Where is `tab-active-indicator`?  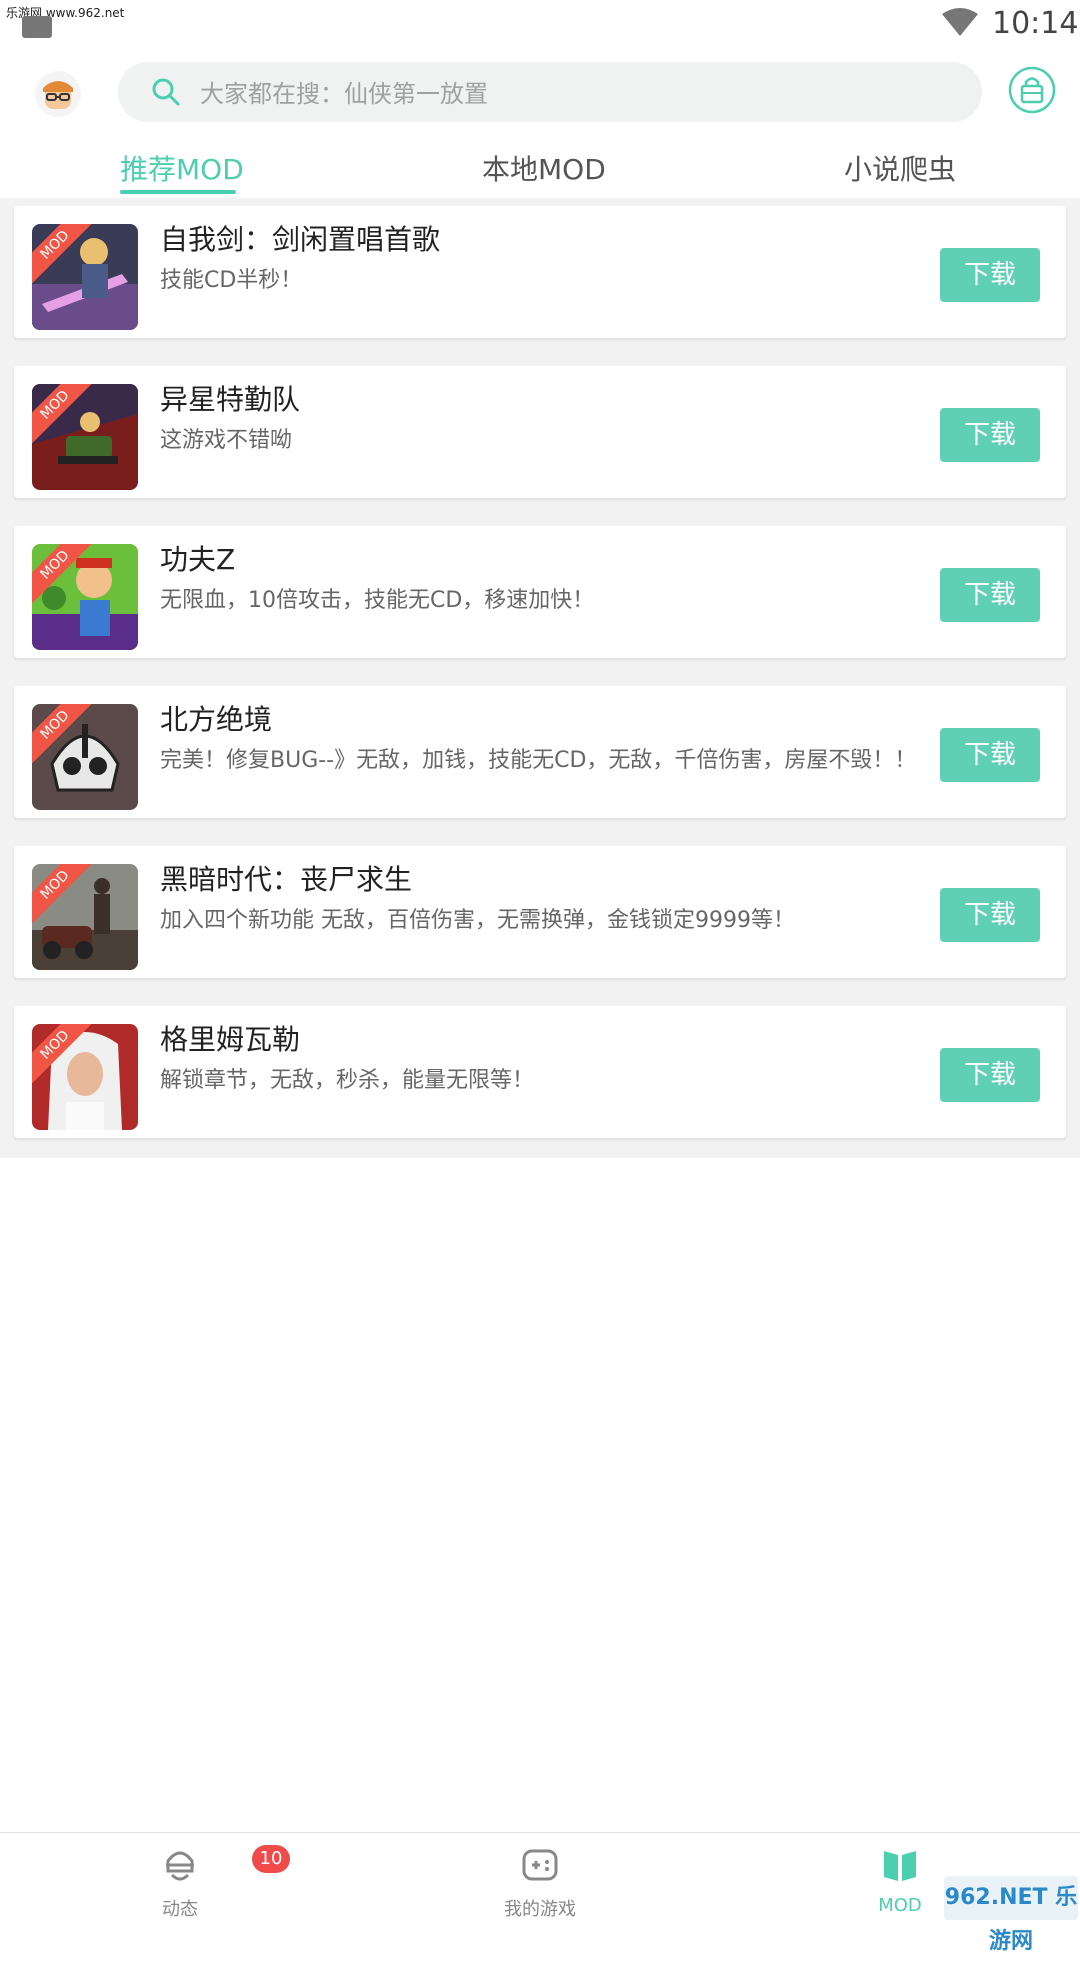 tab-active-indicator is located at coordinates (178, 192).